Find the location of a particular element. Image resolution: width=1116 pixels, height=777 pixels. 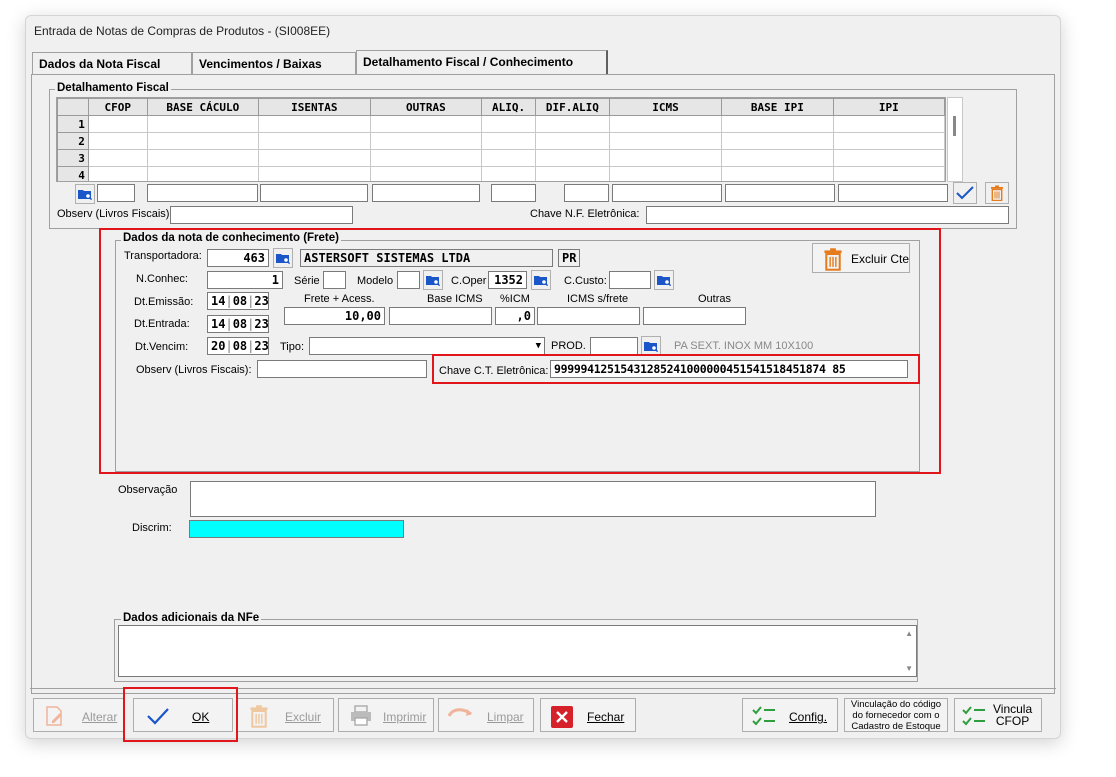

col-header: ALIQ. is located at coordinates (508, 107).